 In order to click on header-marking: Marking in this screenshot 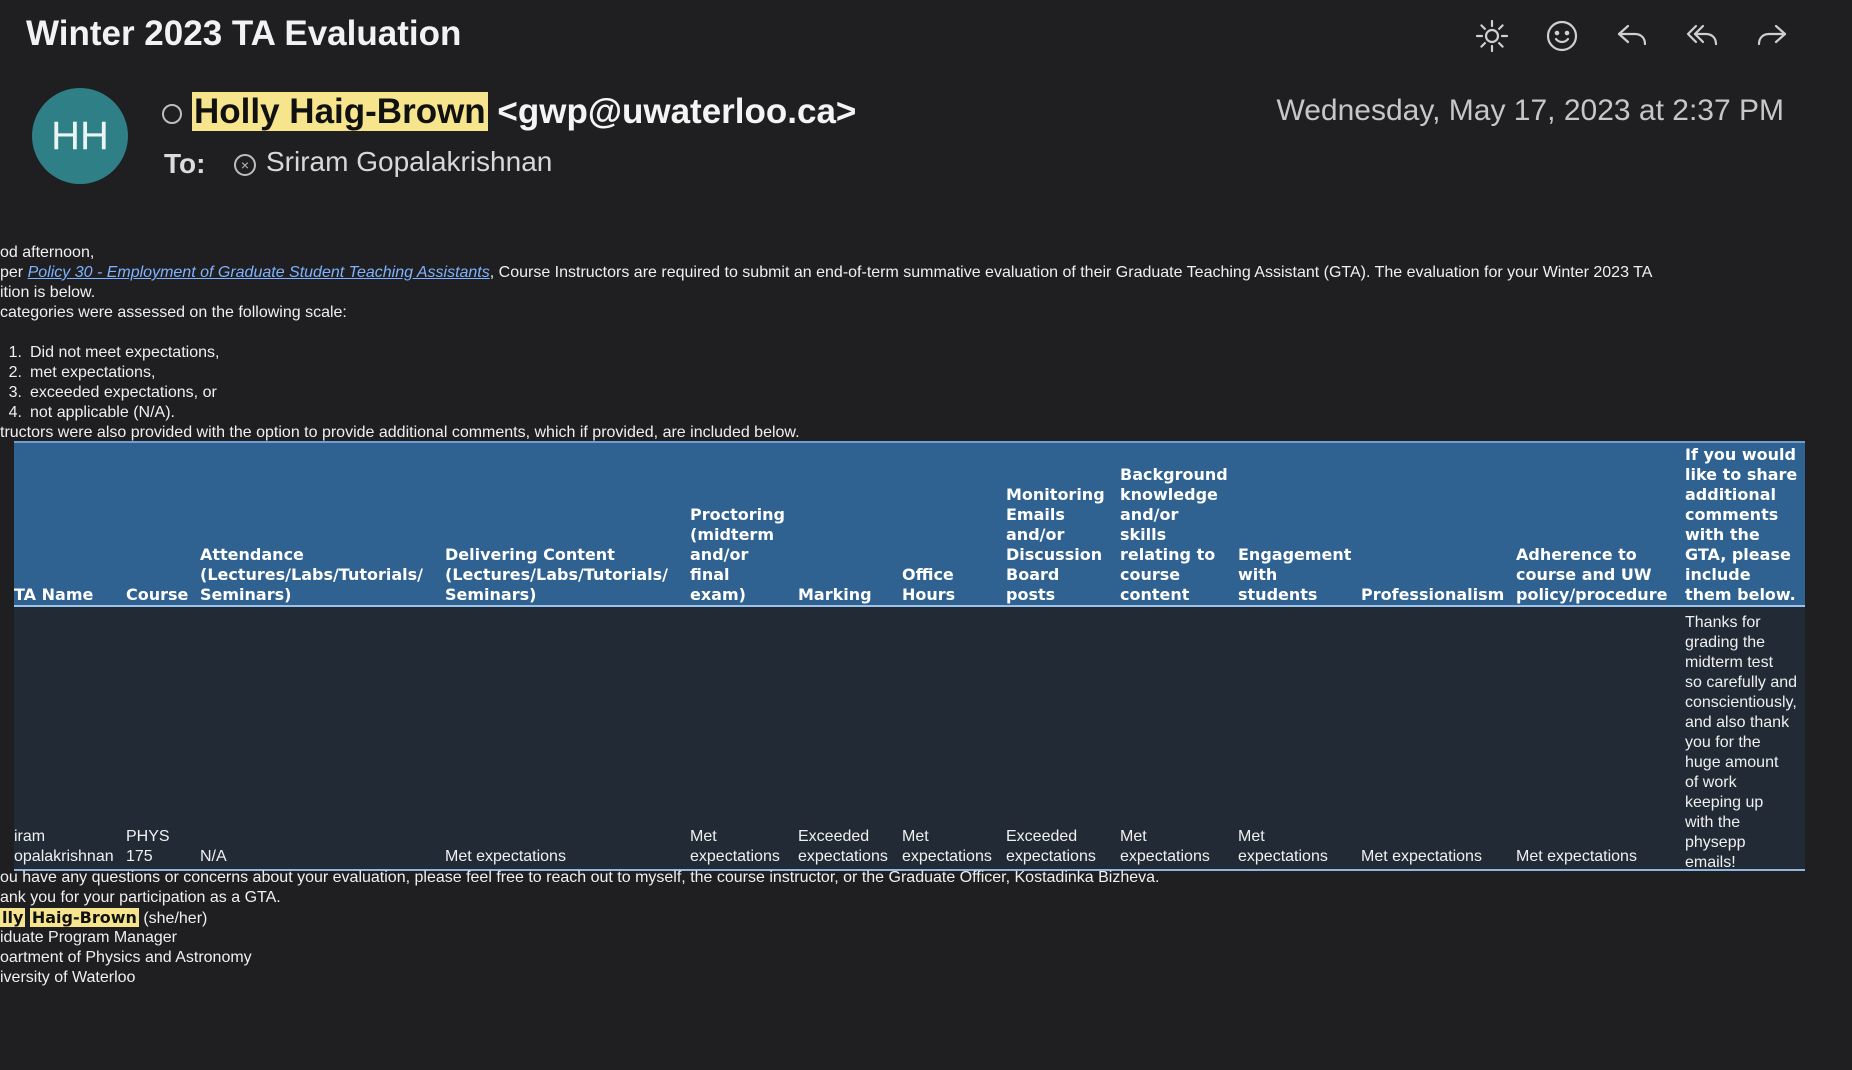, I will do `click(835, 594)`.